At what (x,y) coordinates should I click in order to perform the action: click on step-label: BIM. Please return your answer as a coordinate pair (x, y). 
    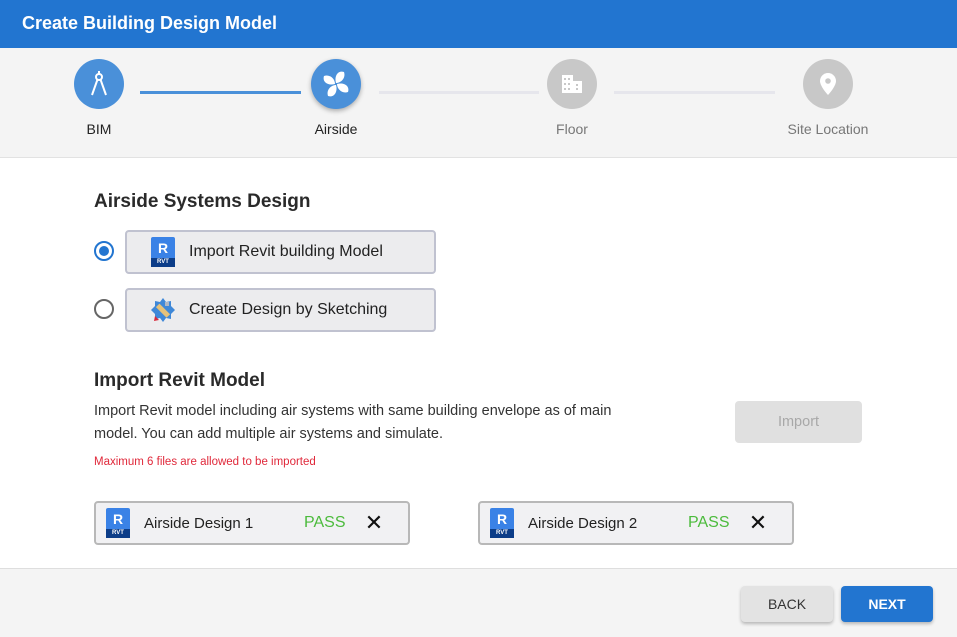
    Looking at the image, I should click on (99, 129).